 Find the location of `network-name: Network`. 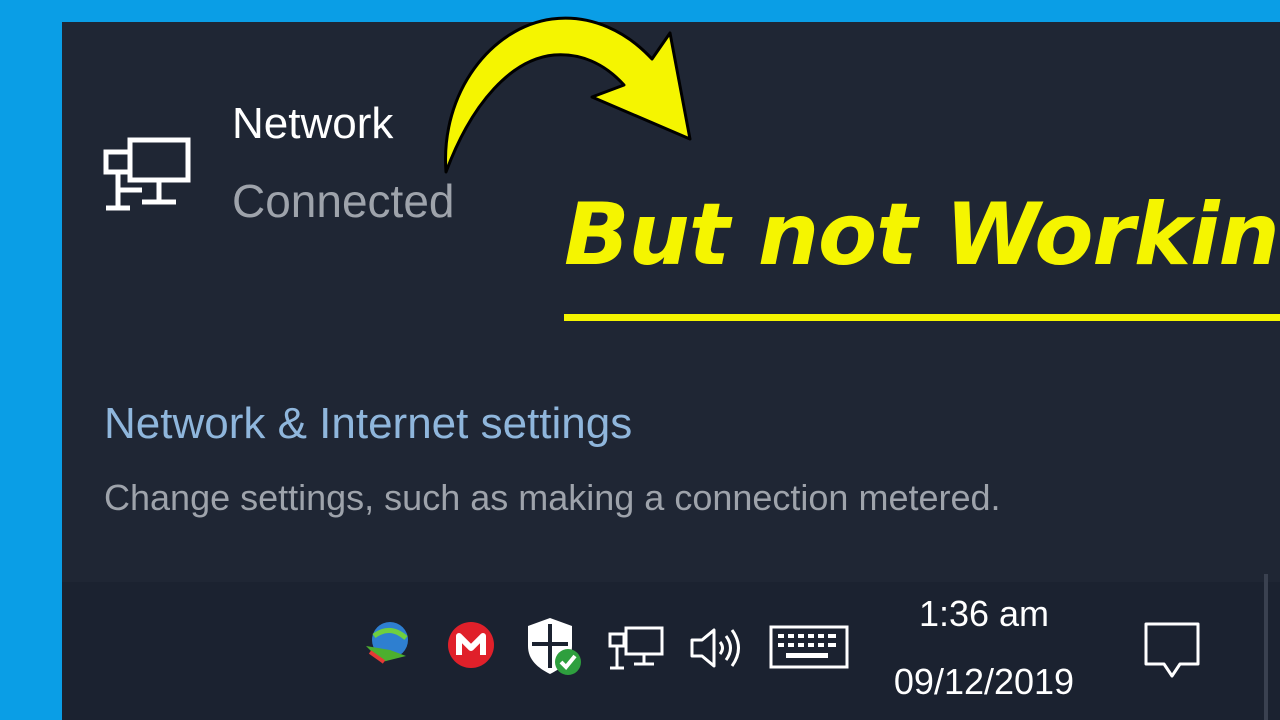

network-name: Network is located at coordinates (313, 123).